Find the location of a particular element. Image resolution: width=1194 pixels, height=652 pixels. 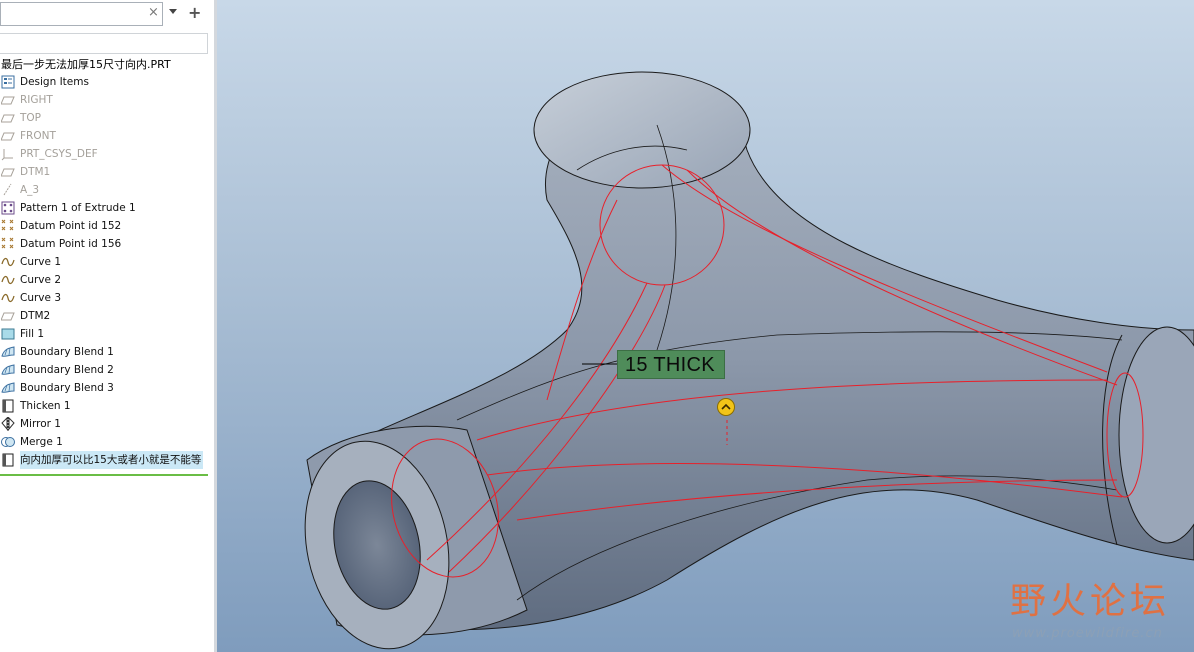

tree-item: PRT_CSYS_DEF is located at coordinates (107, 154).